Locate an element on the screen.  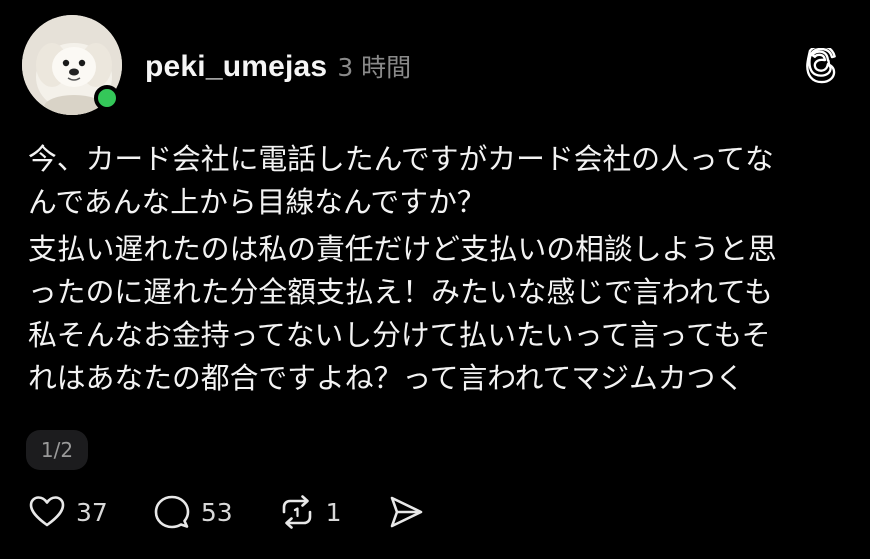
send-icon is located at coordinates (406, 512).